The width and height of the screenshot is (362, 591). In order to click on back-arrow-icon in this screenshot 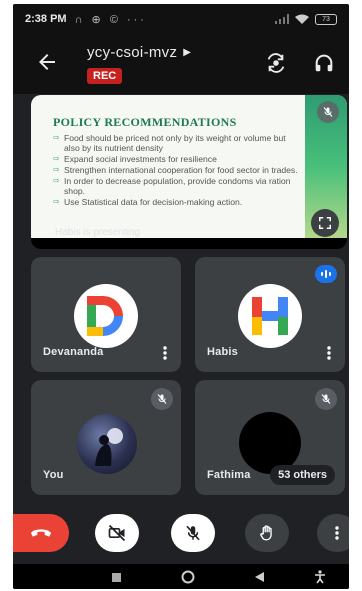, I will do `click(47, 62)`.